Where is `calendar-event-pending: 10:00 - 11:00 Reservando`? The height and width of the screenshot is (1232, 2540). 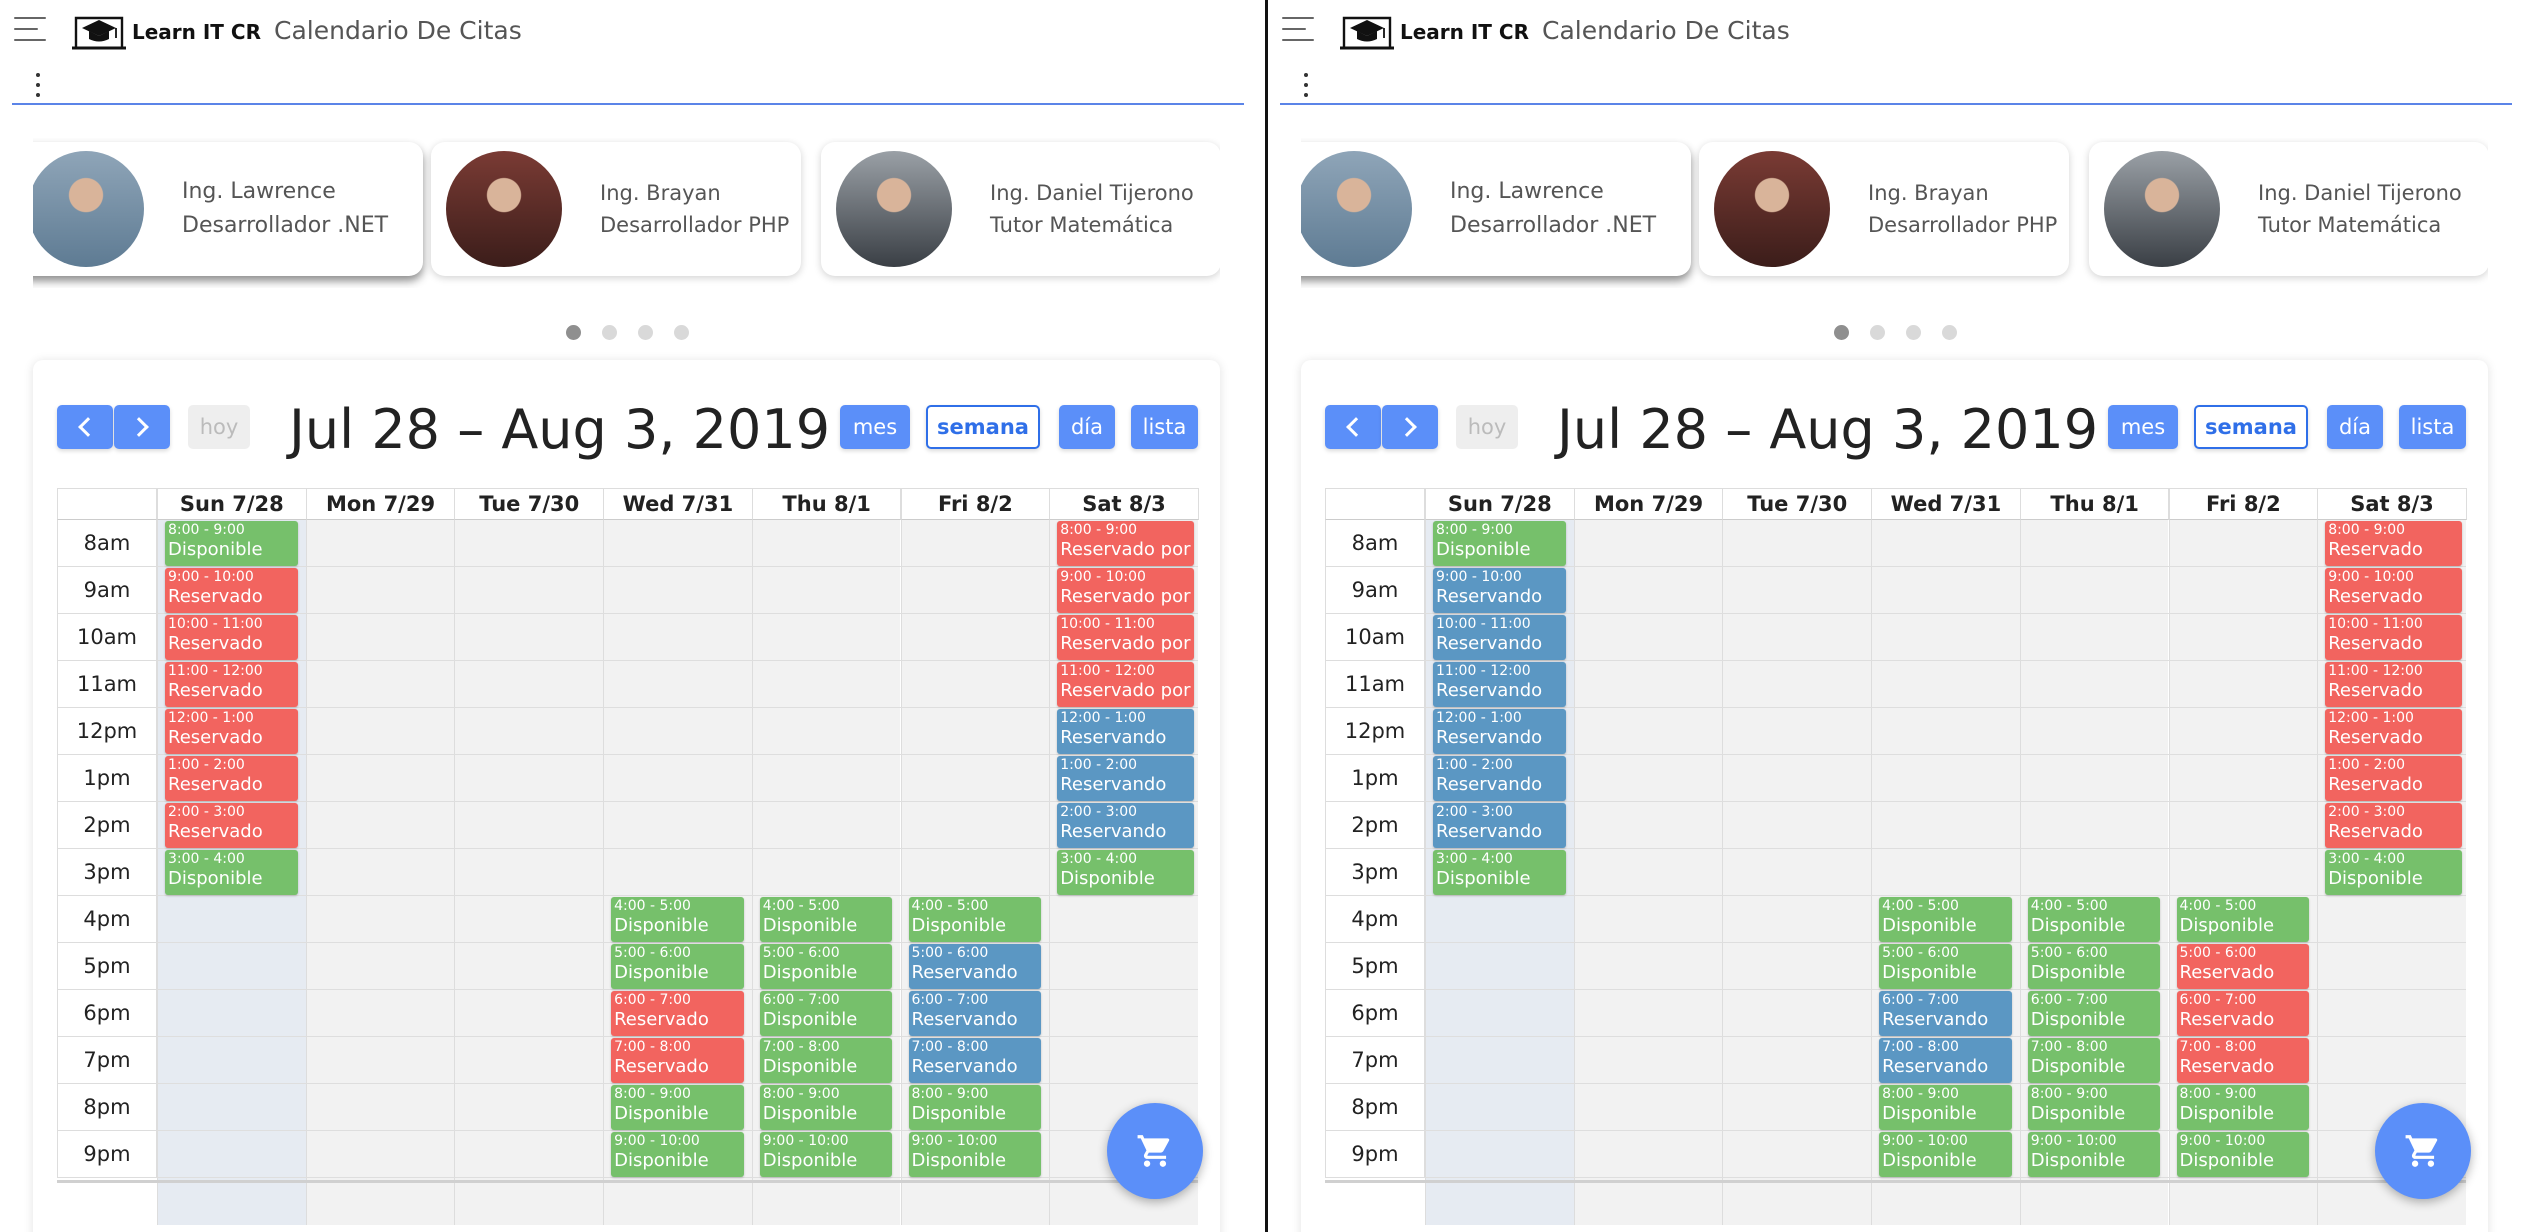
calendar-event-pending: 10:00 - 11:00 Reservando is located at coordinates (1499, 637).